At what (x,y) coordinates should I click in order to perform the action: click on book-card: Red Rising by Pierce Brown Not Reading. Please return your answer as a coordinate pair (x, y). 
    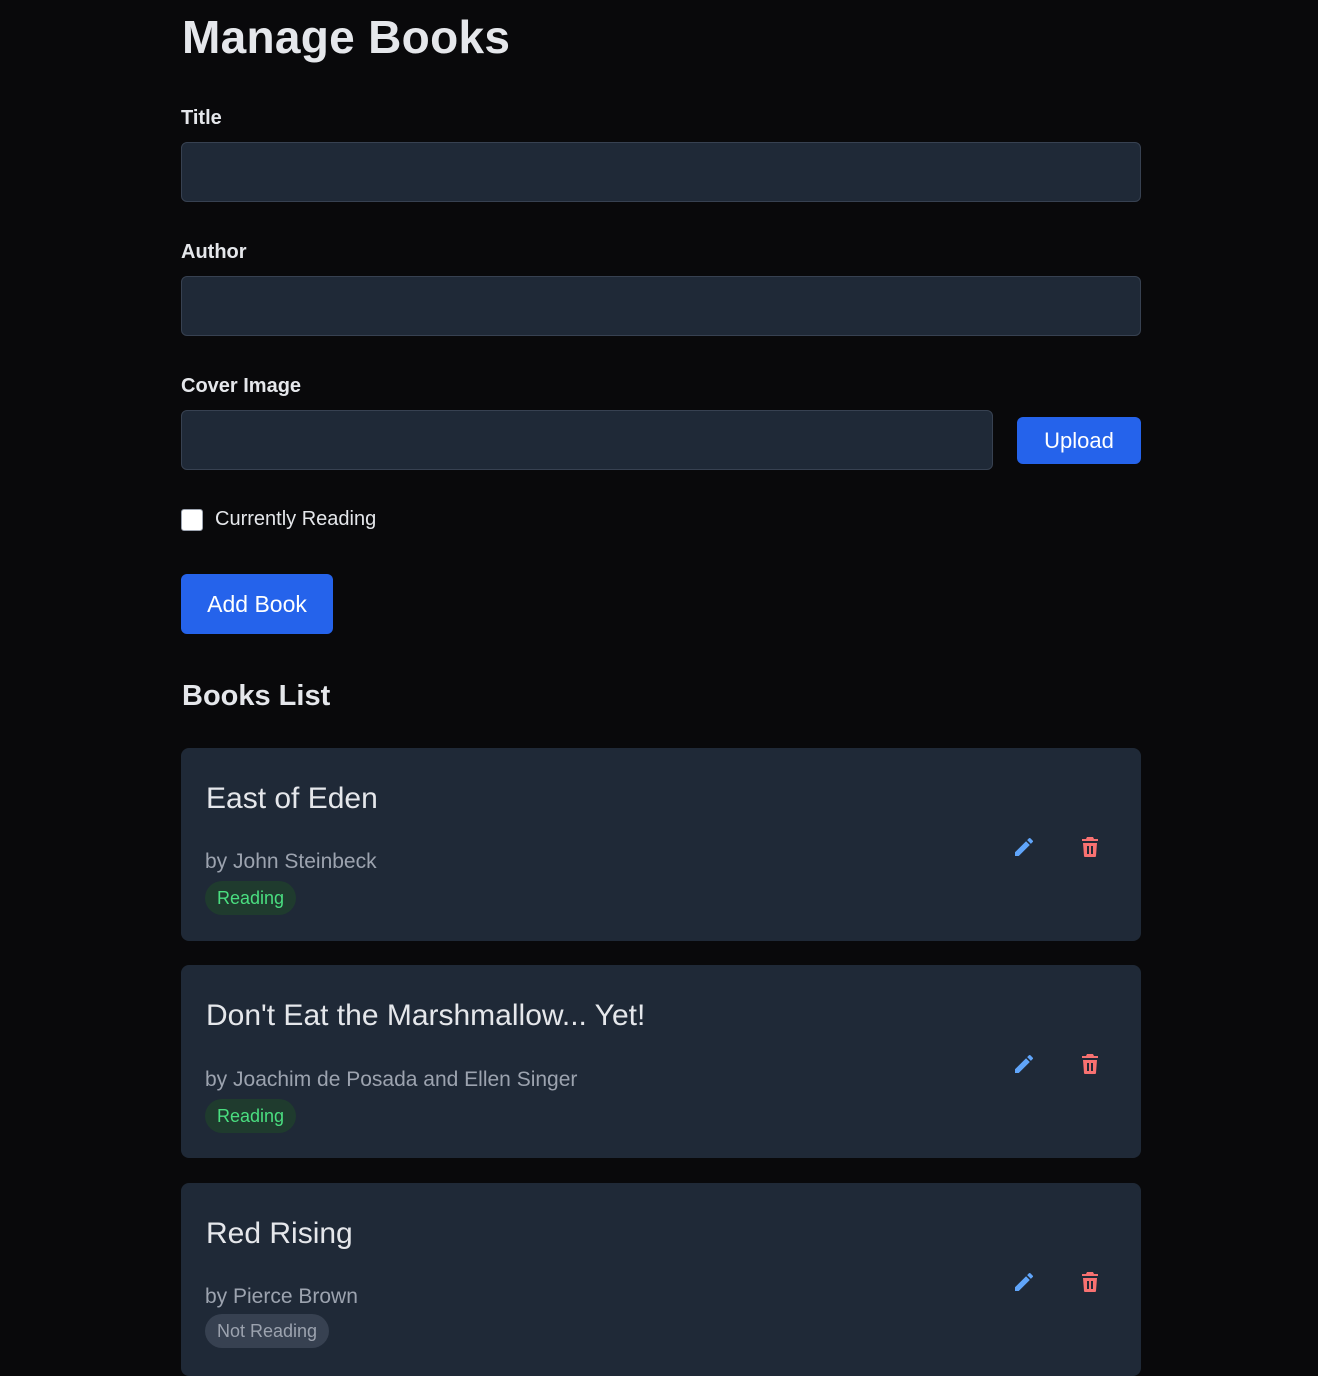
    Looking at the image, I should click on (661, 1279).